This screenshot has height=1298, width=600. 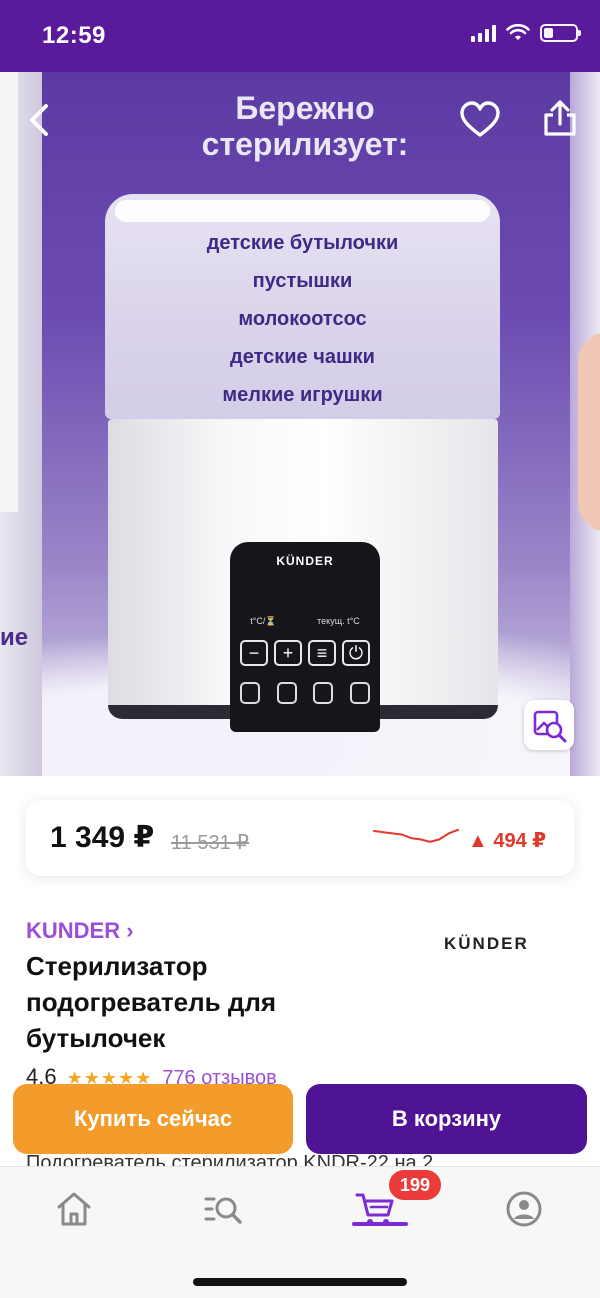 What do you see at coordinates (446, 1119) in the screenshot?
I see `add-to-cart-button: В корзину` at bounding box center [446, 1119].